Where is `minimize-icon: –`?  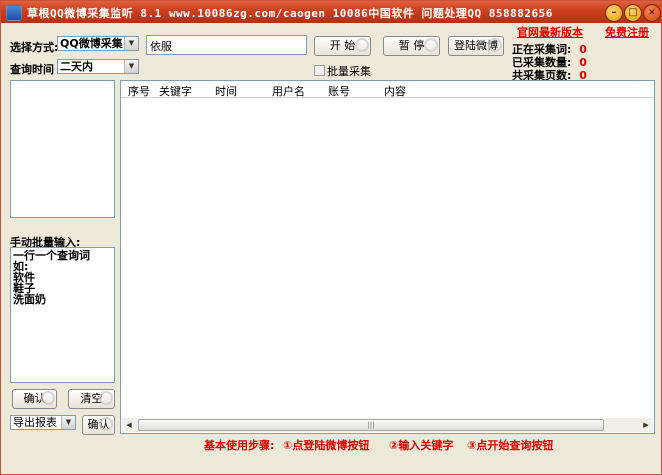 minimize-icon: – is located at coordinates (614, 12).